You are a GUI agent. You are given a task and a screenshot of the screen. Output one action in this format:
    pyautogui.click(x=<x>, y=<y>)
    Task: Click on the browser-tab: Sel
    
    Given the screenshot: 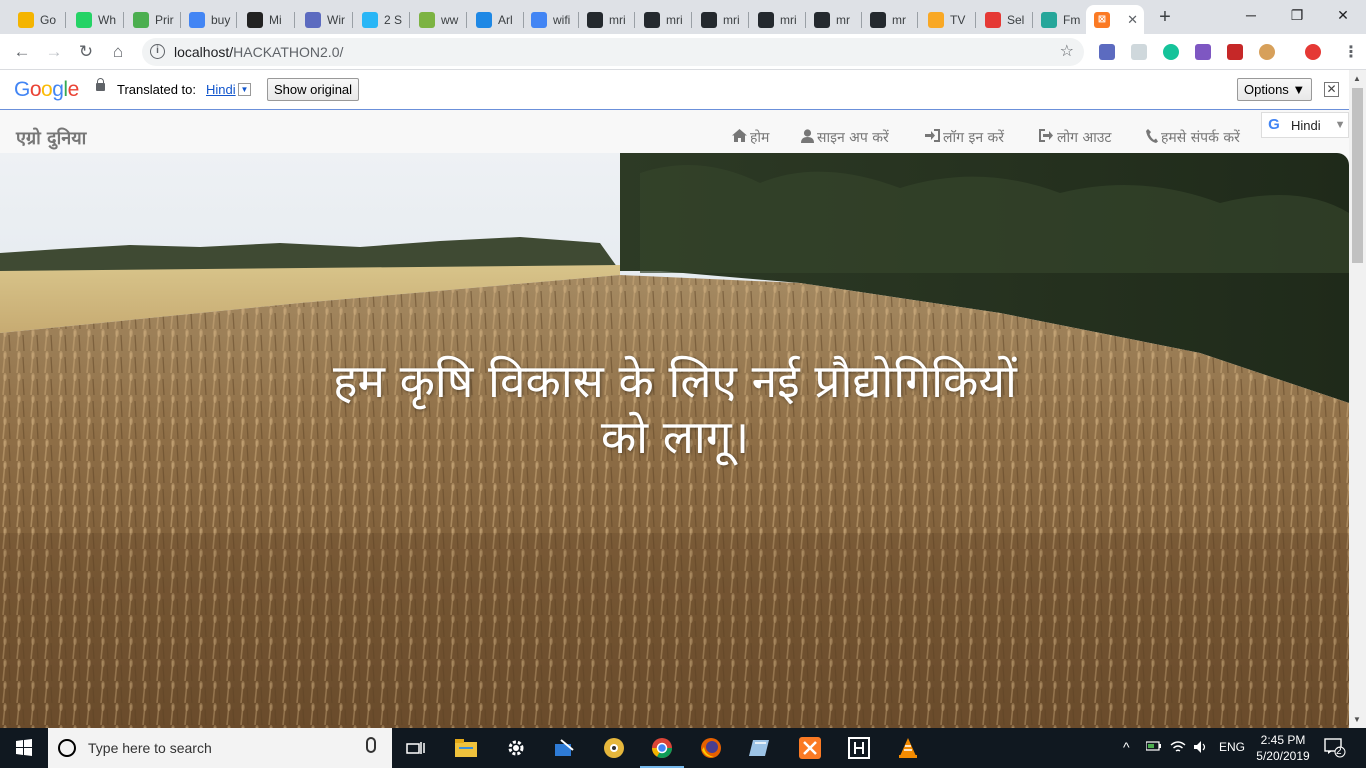 What is the action you would take?
    pyautogui.click(x=1005, y=19)
    